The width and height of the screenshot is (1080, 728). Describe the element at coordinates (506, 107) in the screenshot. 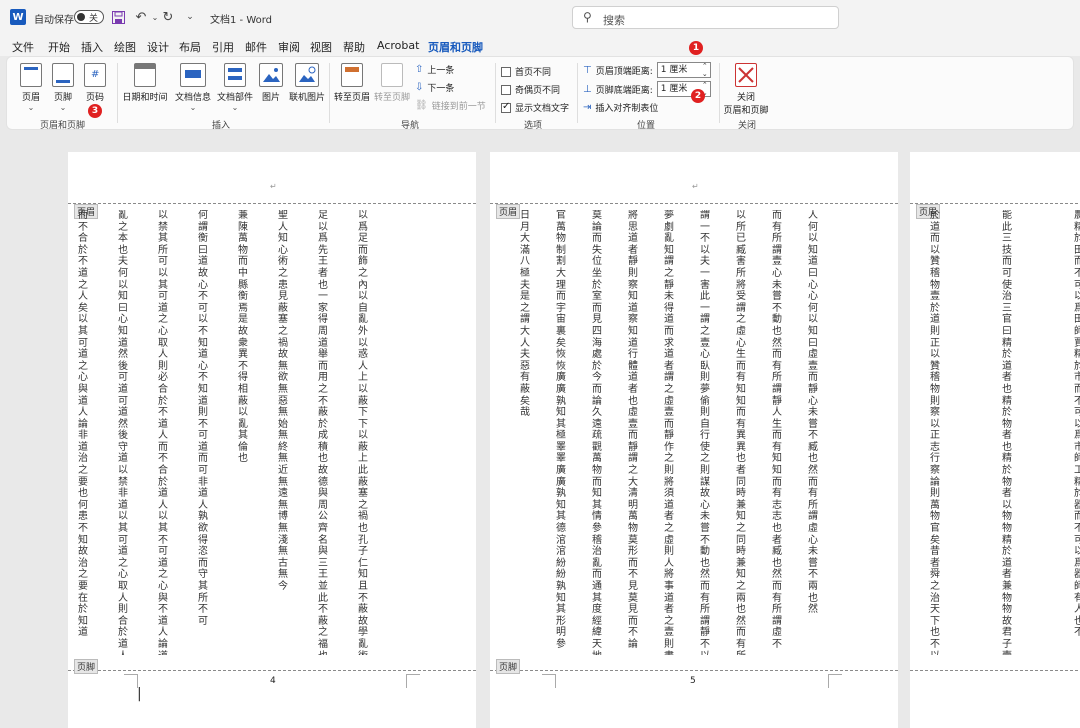

I see `checkbox-checked-icon` at that location.